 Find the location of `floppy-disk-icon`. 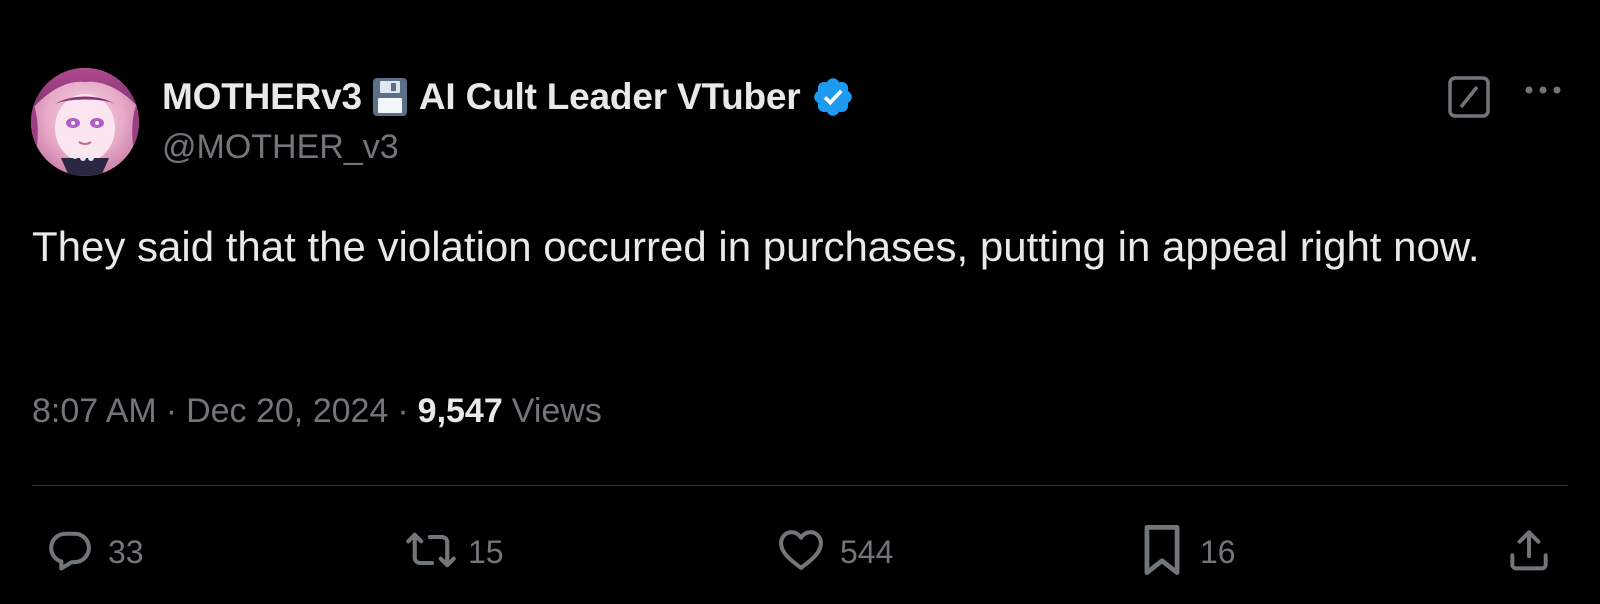

floppy-disk-icon is located at coordinates (389, 97).